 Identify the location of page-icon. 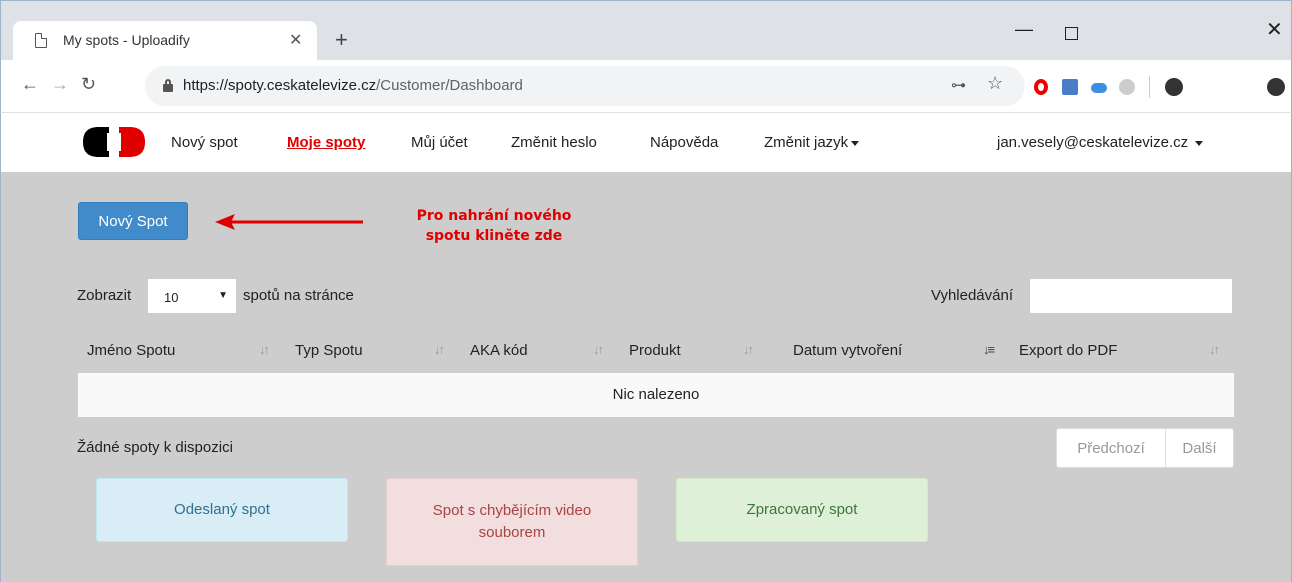
(41, 40).